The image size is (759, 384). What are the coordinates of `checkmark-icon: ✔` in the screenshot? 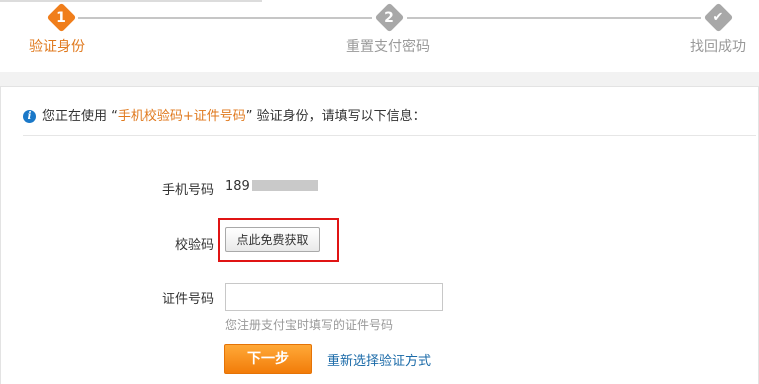 It's located at (718, 17).